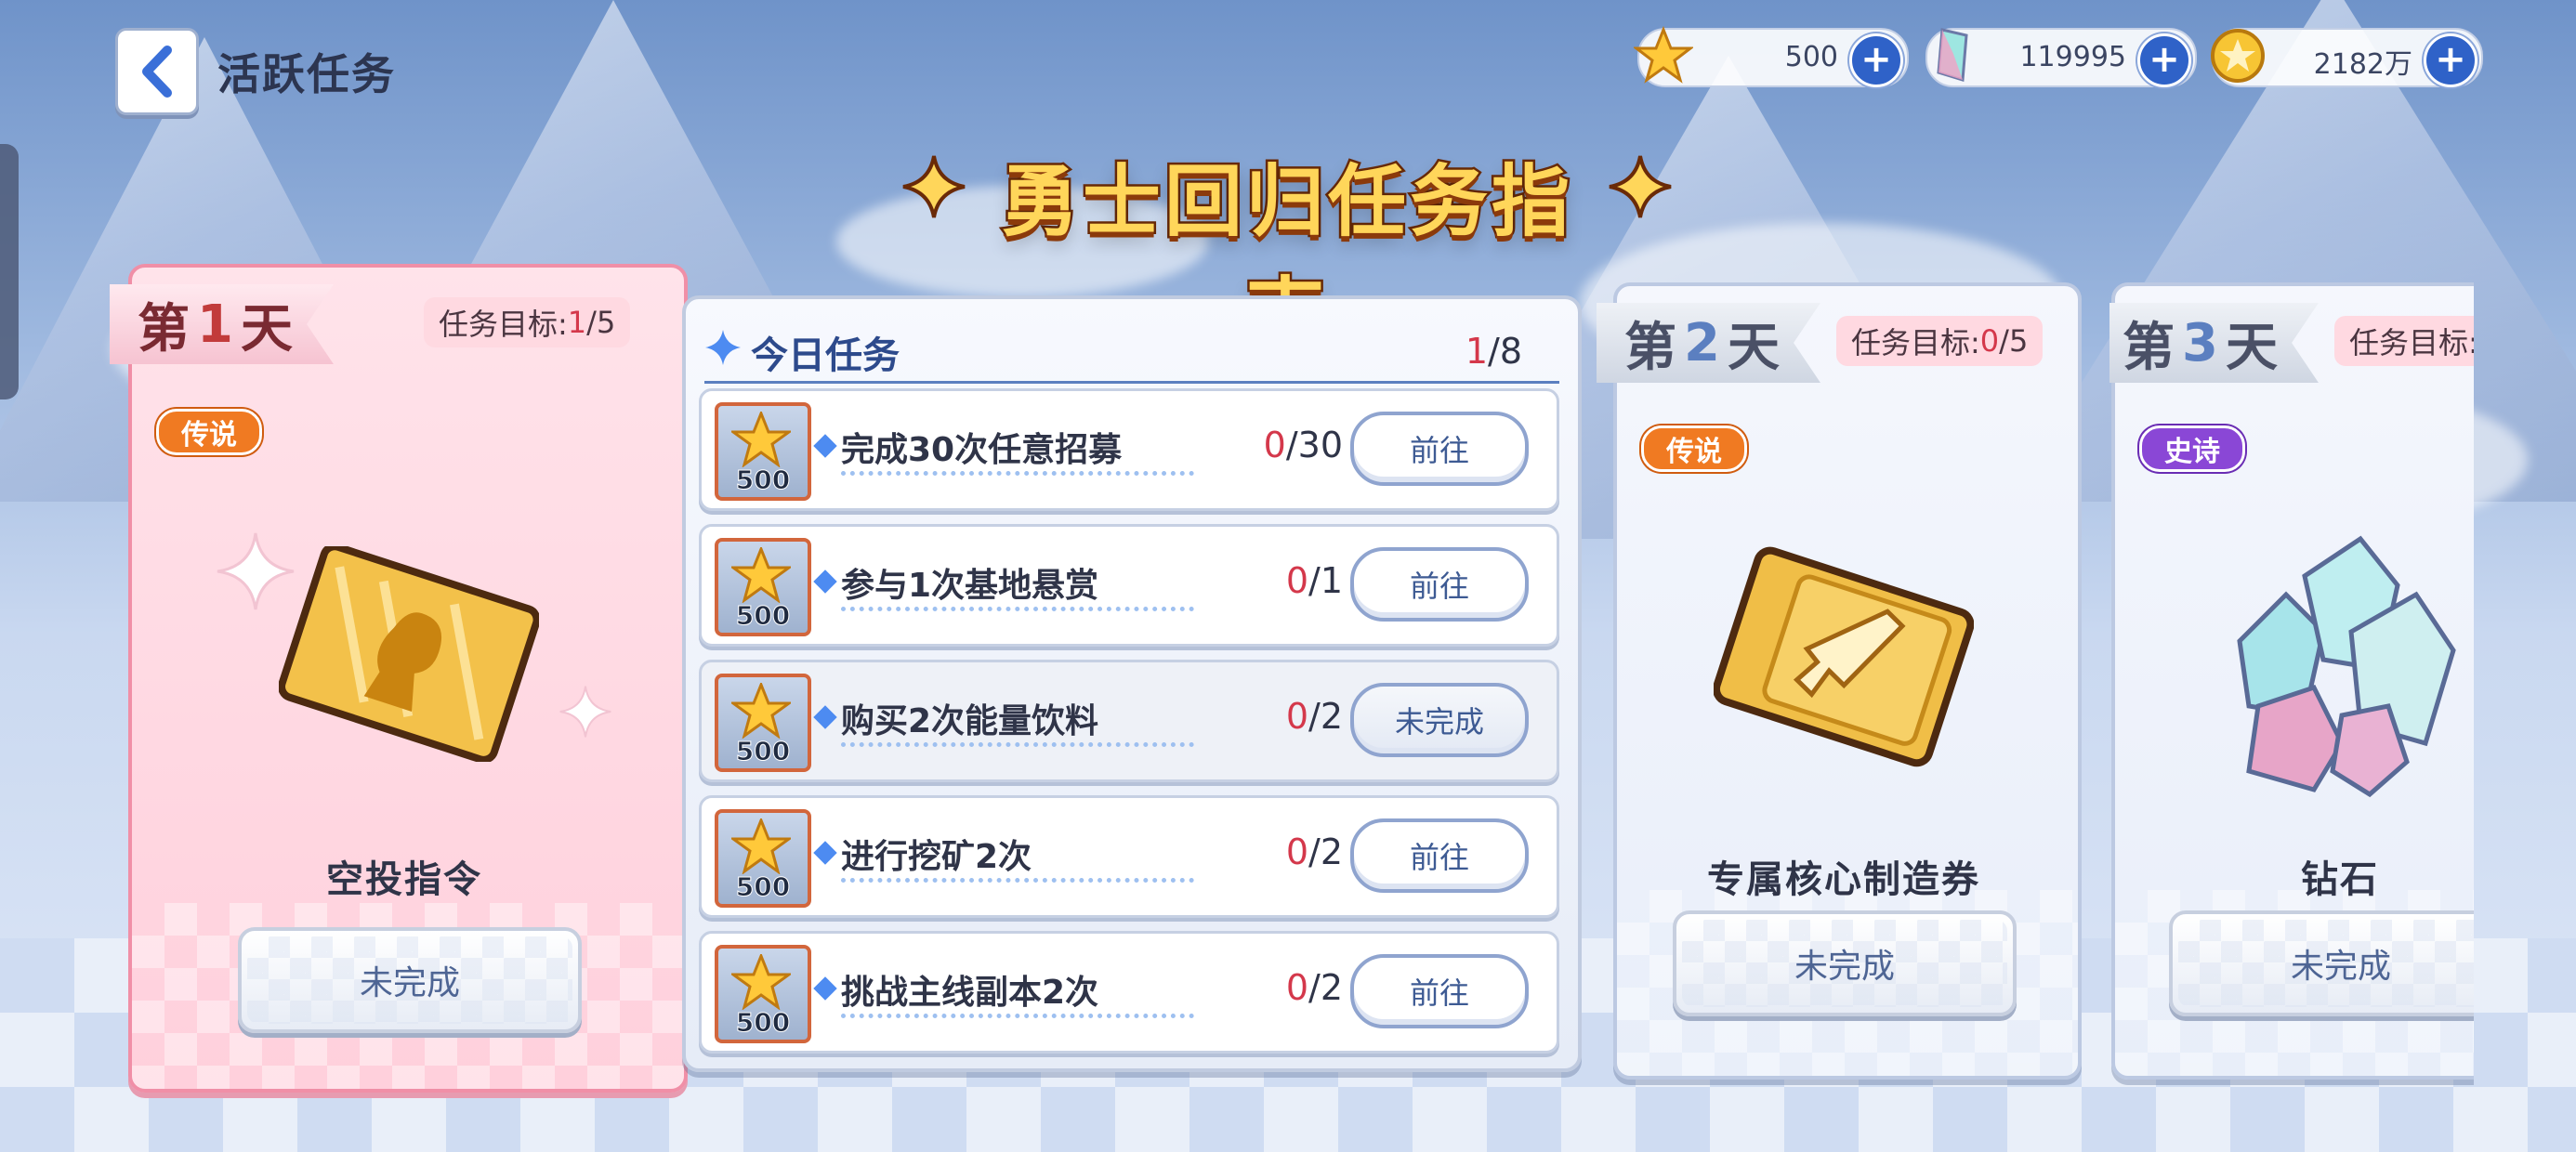 This screenshot has width=2576, height=1152. What do you see at coordinates (1811, 57) in the screenshot?
I see `star-amount: 500` at bounding box center [1811, 57].